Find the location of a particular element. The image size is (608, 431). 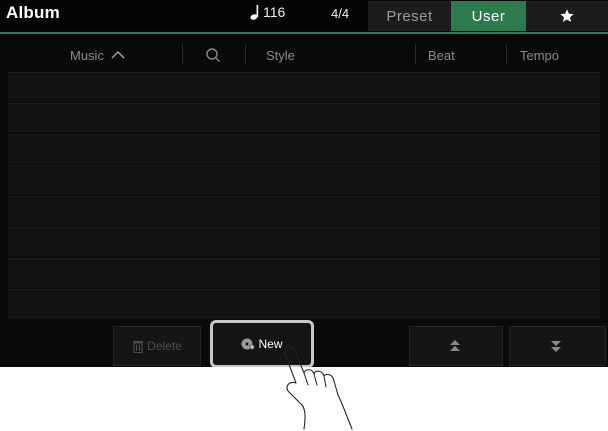

tempo-value: 116 is located at coordinates (274, 12).